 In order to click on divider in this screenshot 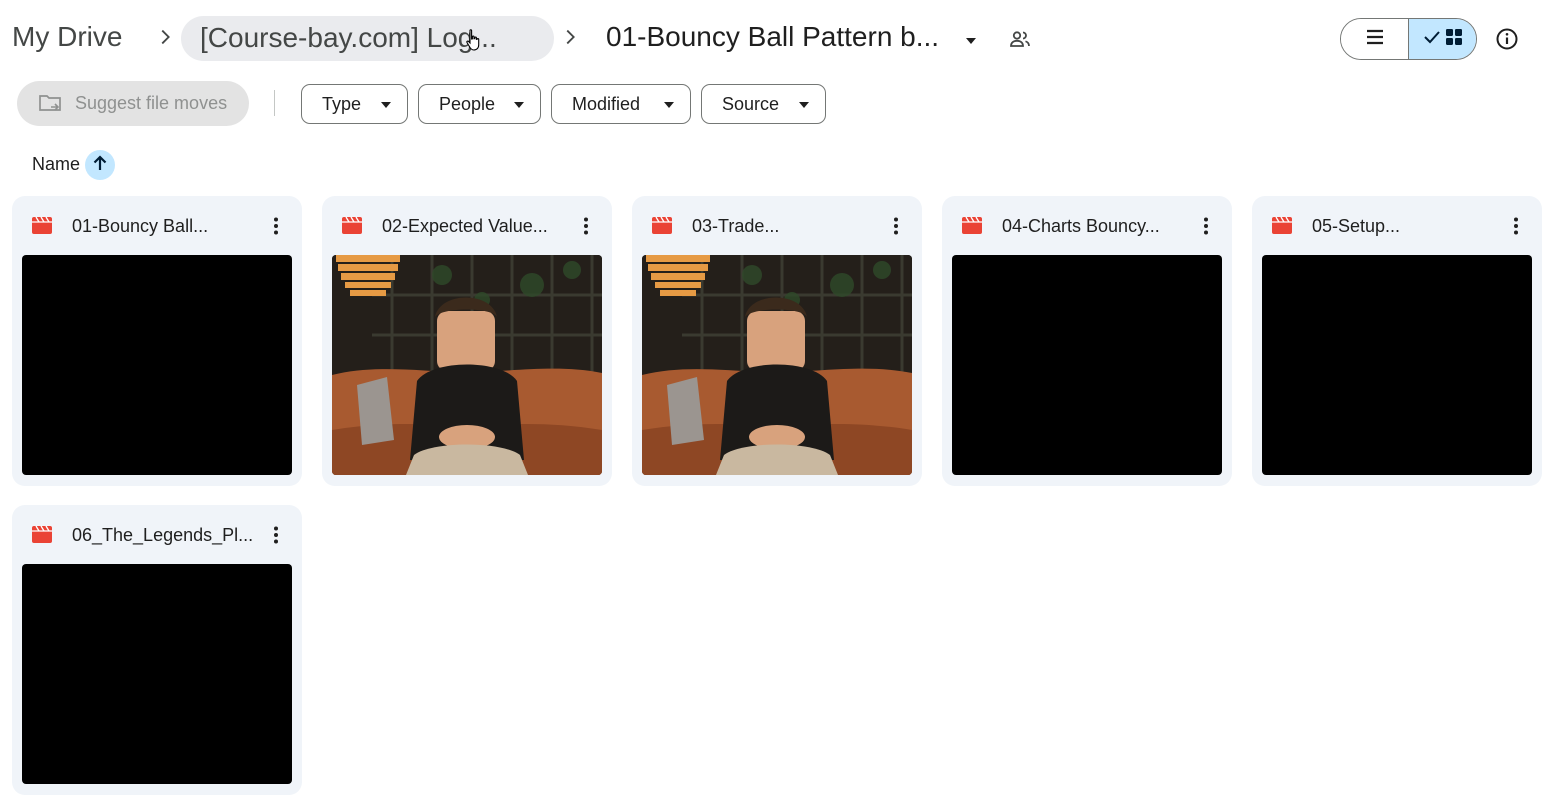, I will do `click(274, 103)`.